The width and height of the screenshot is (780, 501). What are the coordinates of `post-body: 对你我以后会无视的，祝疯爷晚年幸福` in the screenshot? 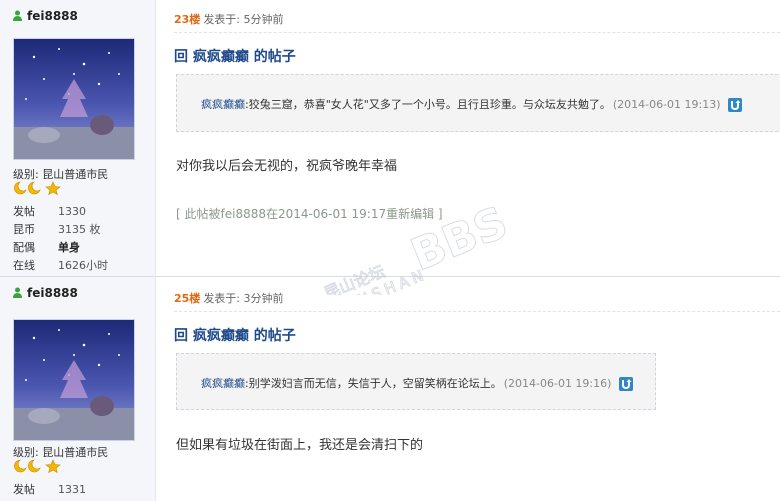 It's located at (287, 166).